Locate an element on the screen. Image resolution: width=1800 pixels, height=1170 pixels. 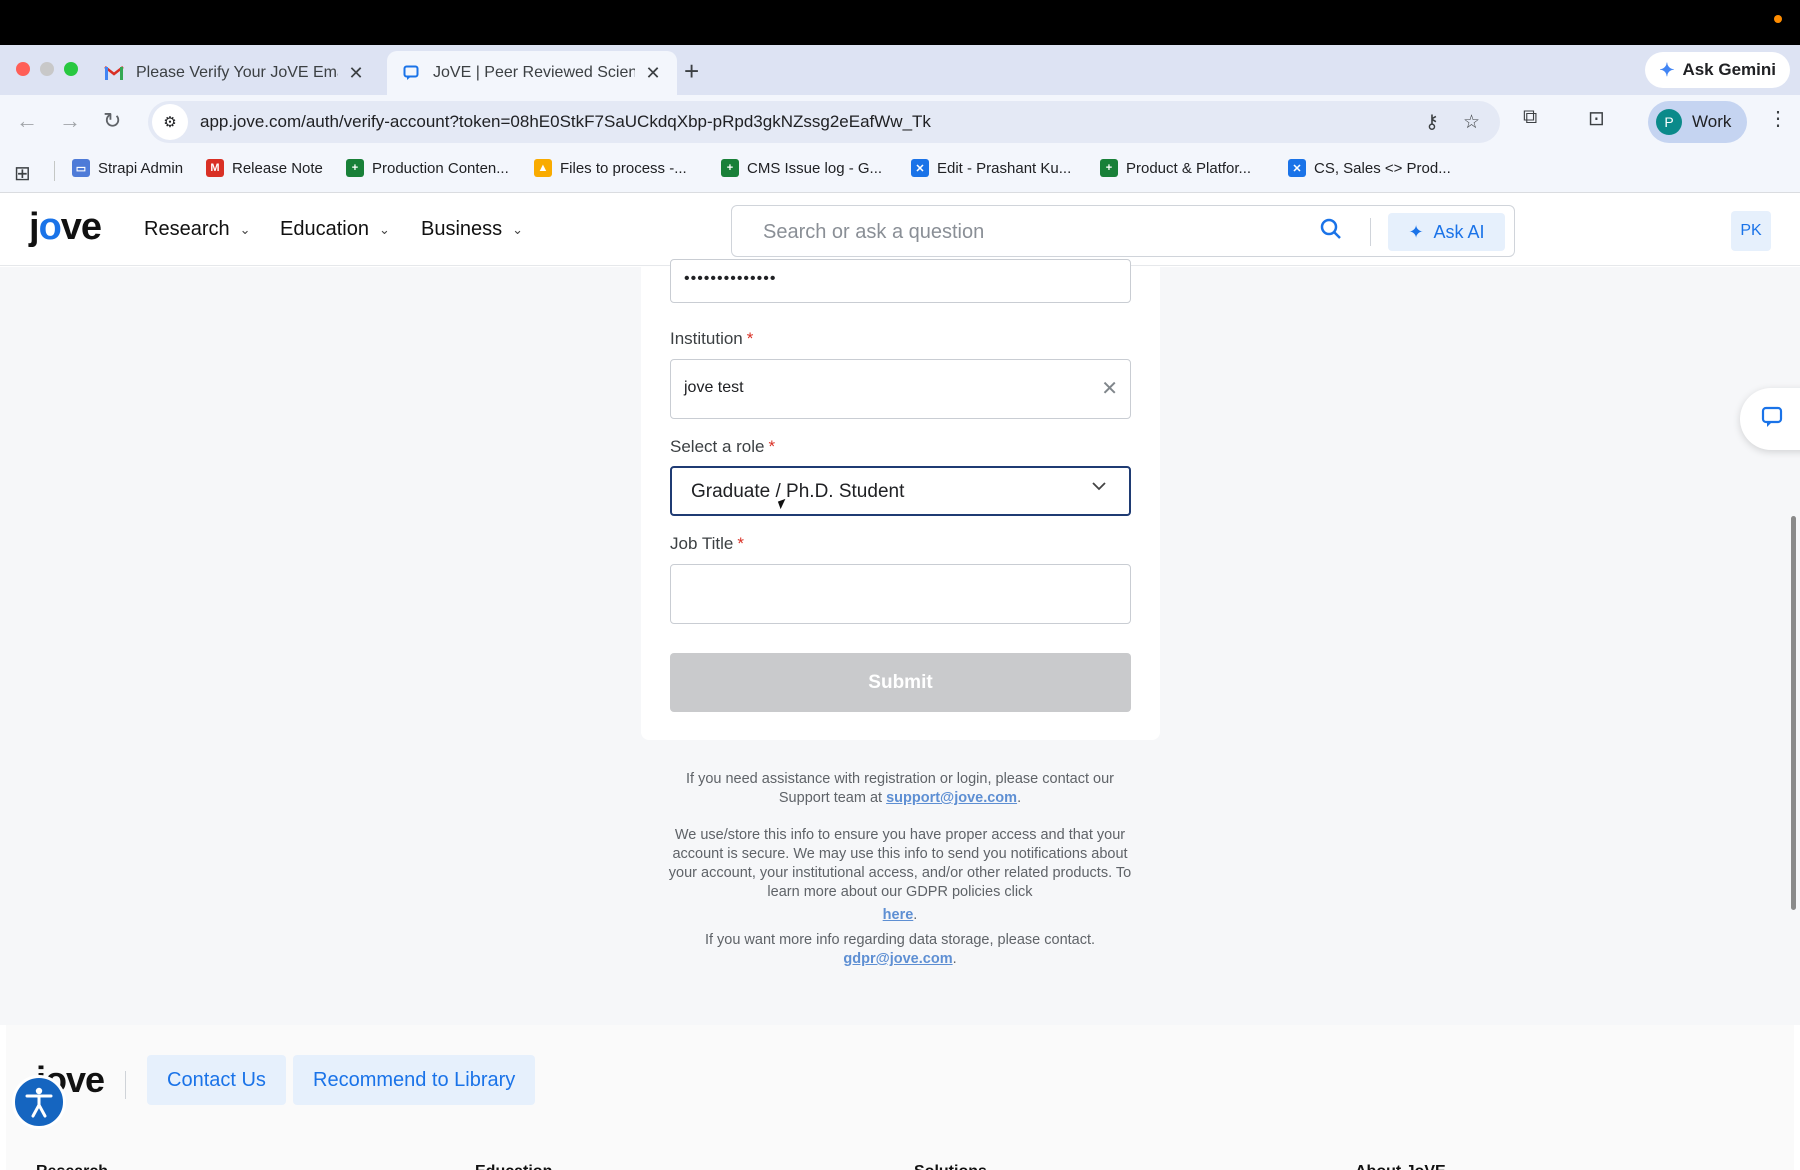
jove-logo: jove is located at coordinates (65, 227).